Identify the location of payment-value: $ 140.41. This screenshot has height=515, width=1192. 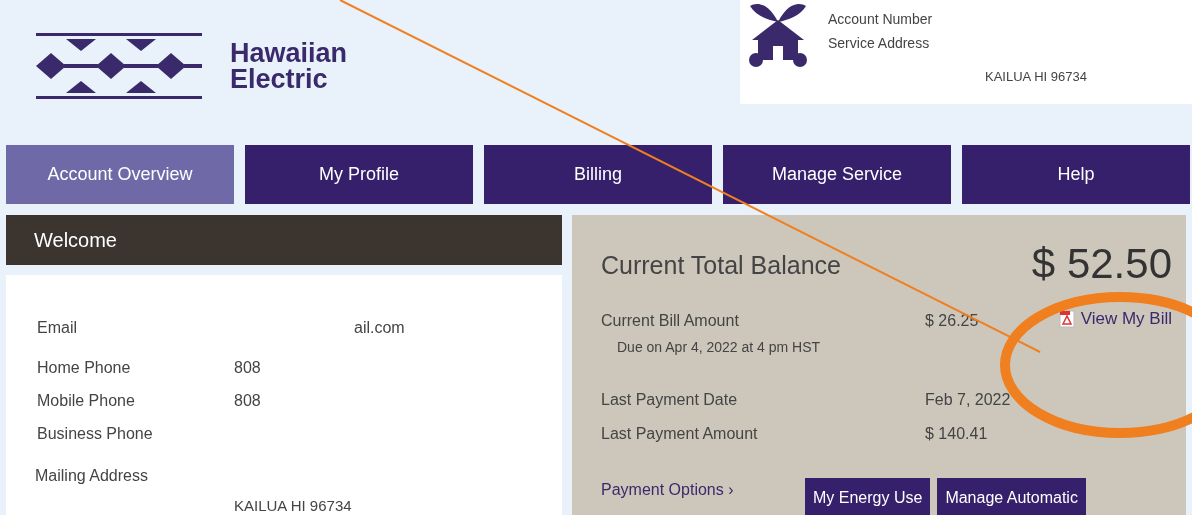
(956, 434).